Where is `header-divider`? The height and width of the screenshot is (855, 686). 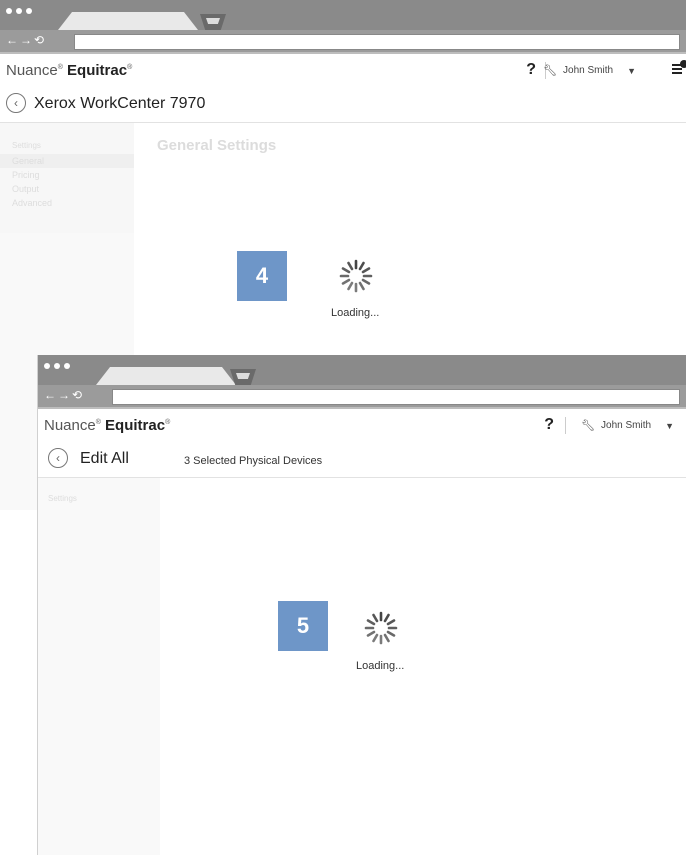 header-divider is located at coordinates (565, 425).